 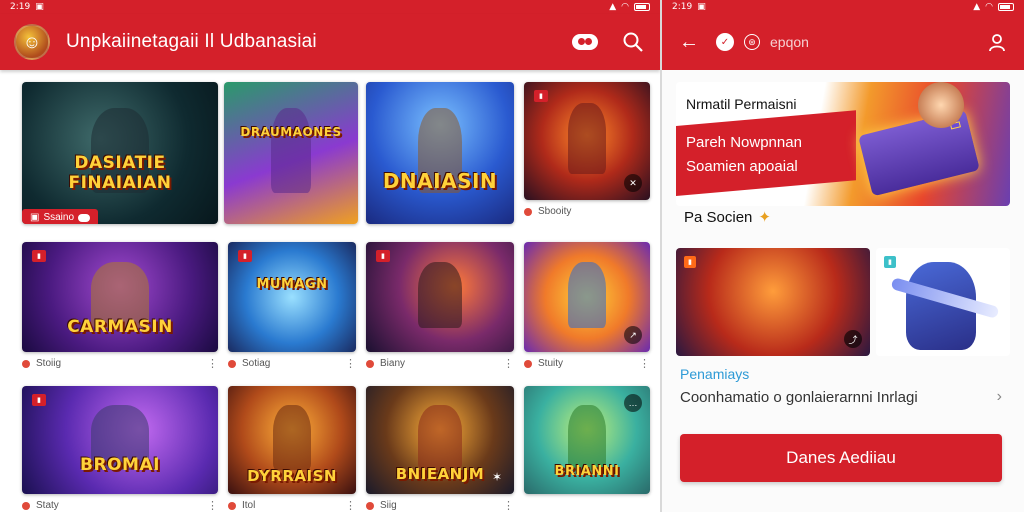 I want to click on section-subhead: Pa Socien ✦, so click(x=727, y=217).